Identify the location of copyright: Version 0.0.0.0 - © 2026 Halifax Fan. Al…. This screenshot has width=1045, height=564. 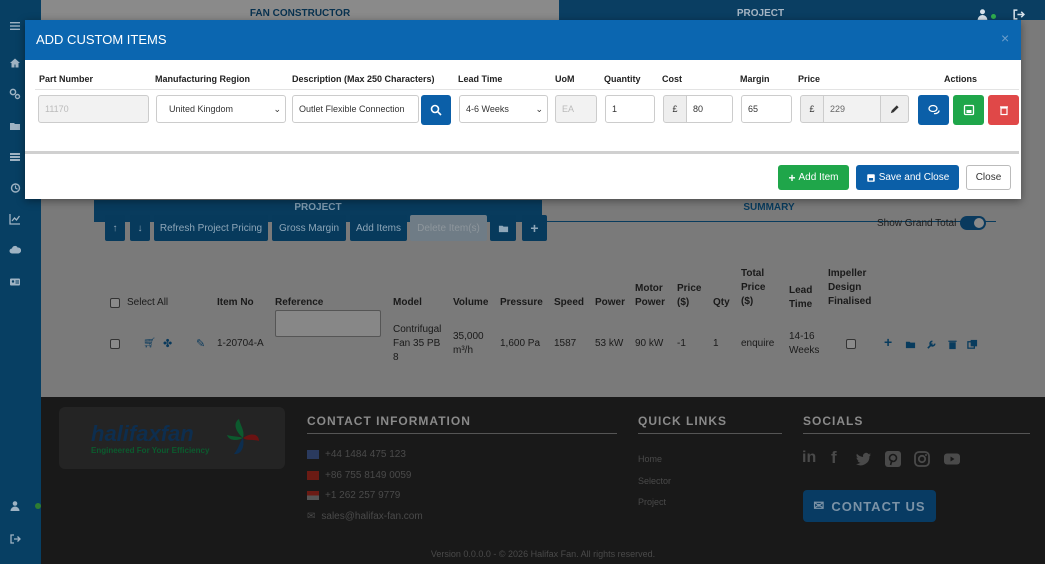
(543, 554).